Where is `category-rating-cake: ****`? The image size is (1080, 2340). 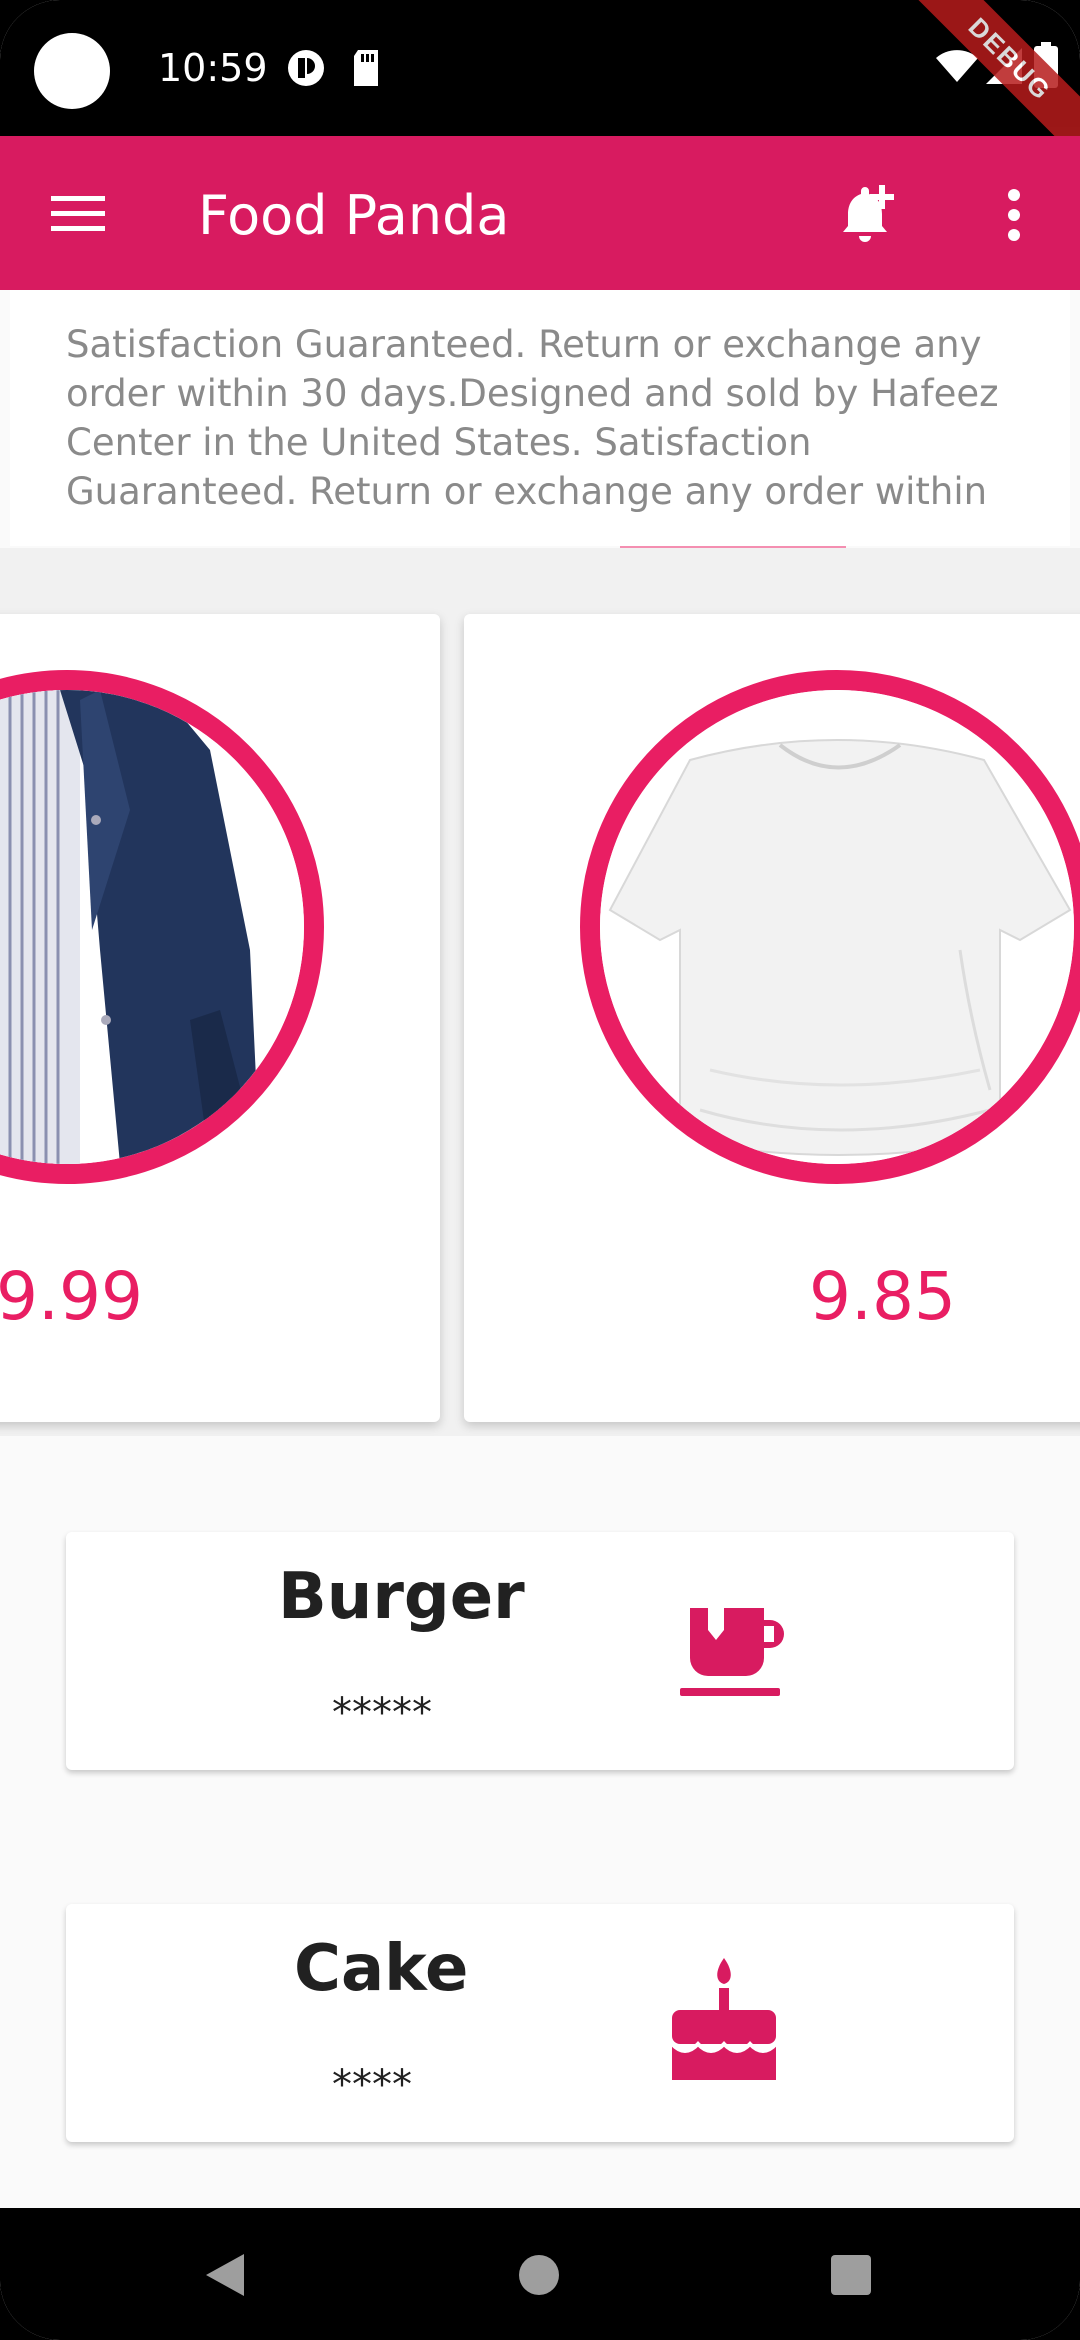 category-rating-cake: **** is located at coordinates (372, 2085).